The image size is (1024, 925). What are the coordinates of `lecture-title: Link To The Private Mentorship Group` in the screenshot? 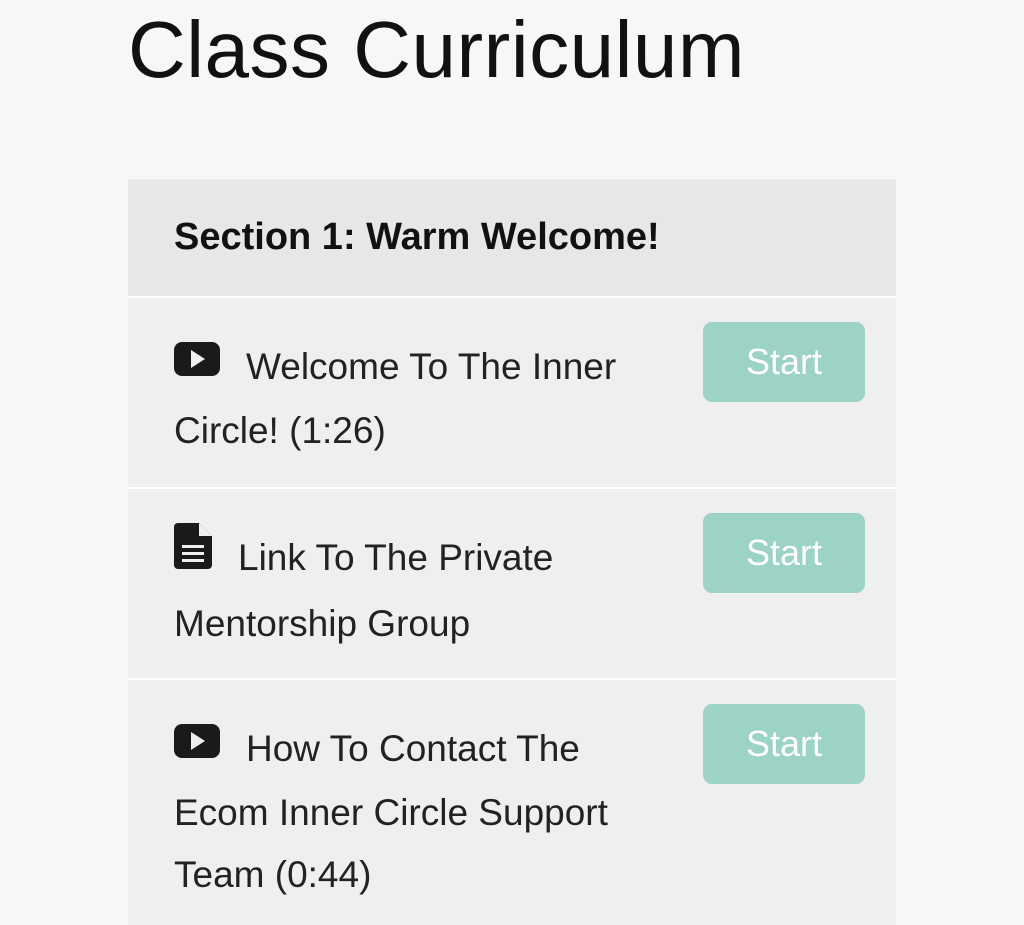 It's located at (420, 588).